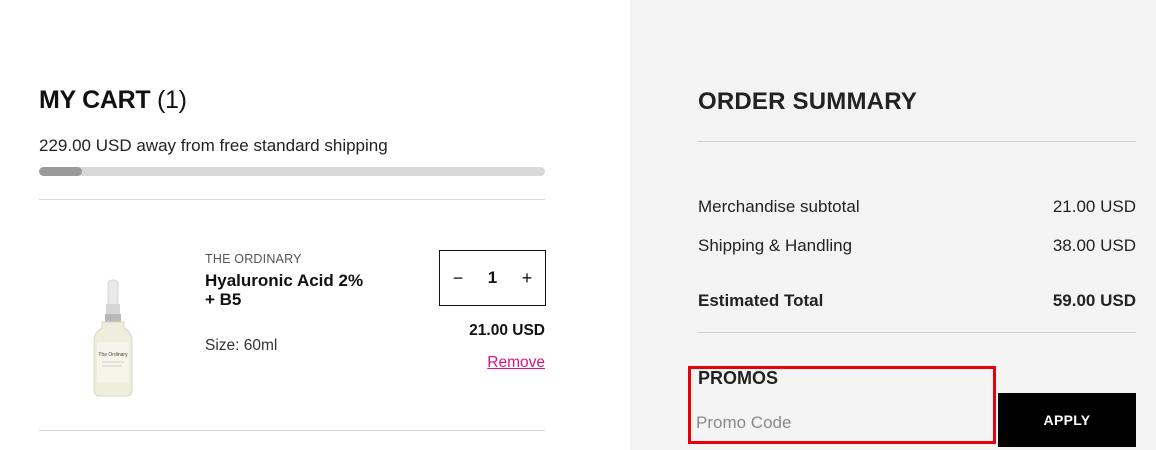 The image size is (1156, 450). I want to click on product-brand: THE ORDINARY, so click(253, 259).